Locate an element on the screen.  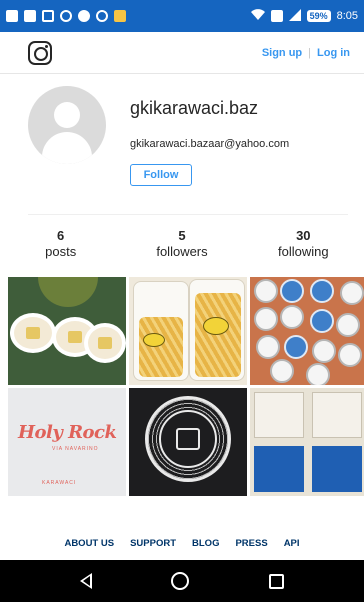
instagram-logo-icon is located at coordinates (40, 52).